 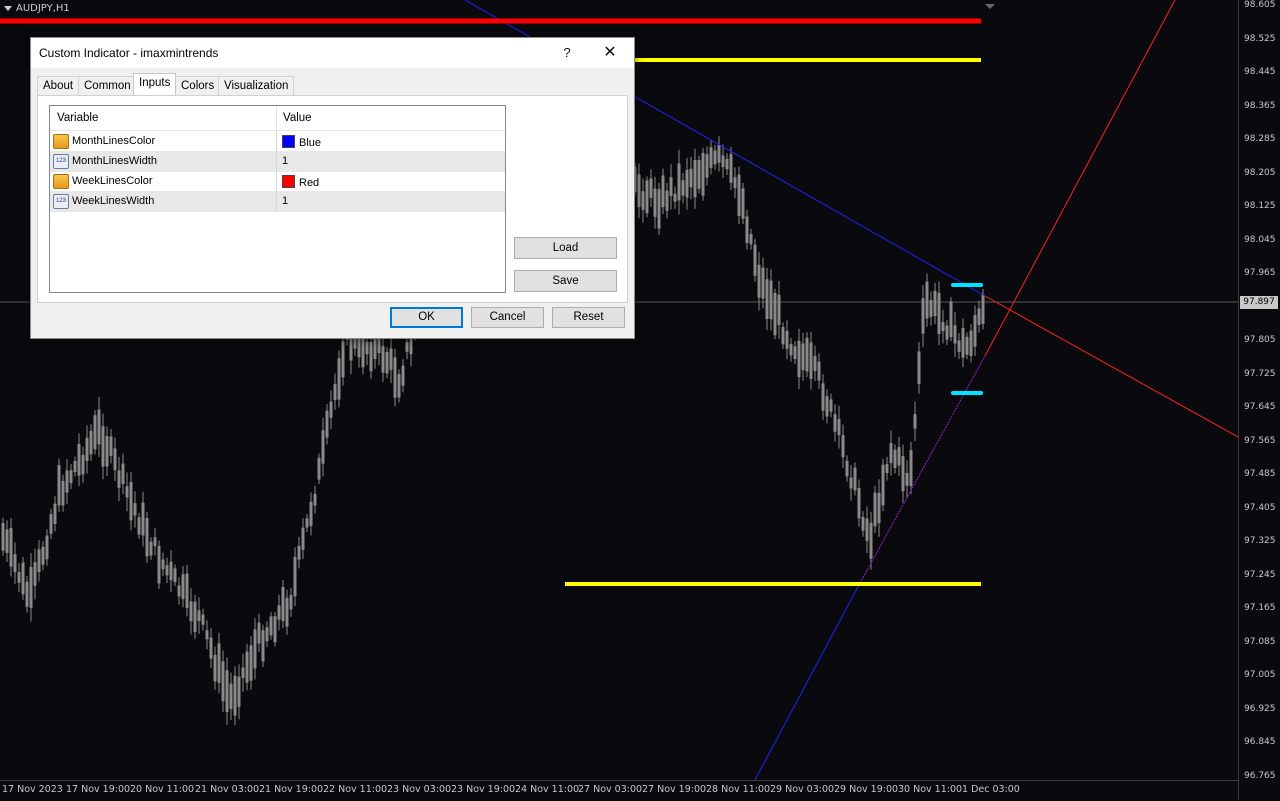 I want to click on save-button: Save, so click(x=565, y=281).